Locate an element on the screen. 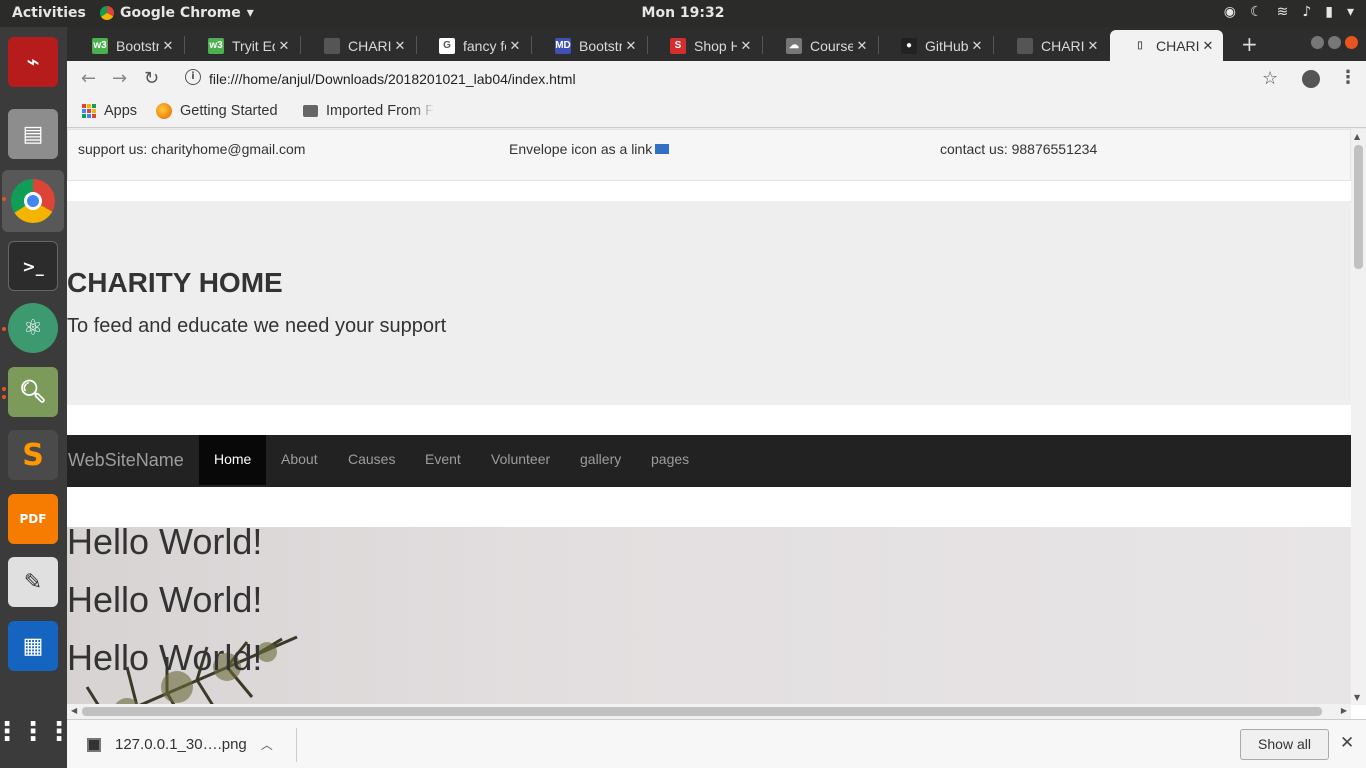 The width and height of the screenshot is (1366, 768). maximize-button is located at coordinates (1334, 42).